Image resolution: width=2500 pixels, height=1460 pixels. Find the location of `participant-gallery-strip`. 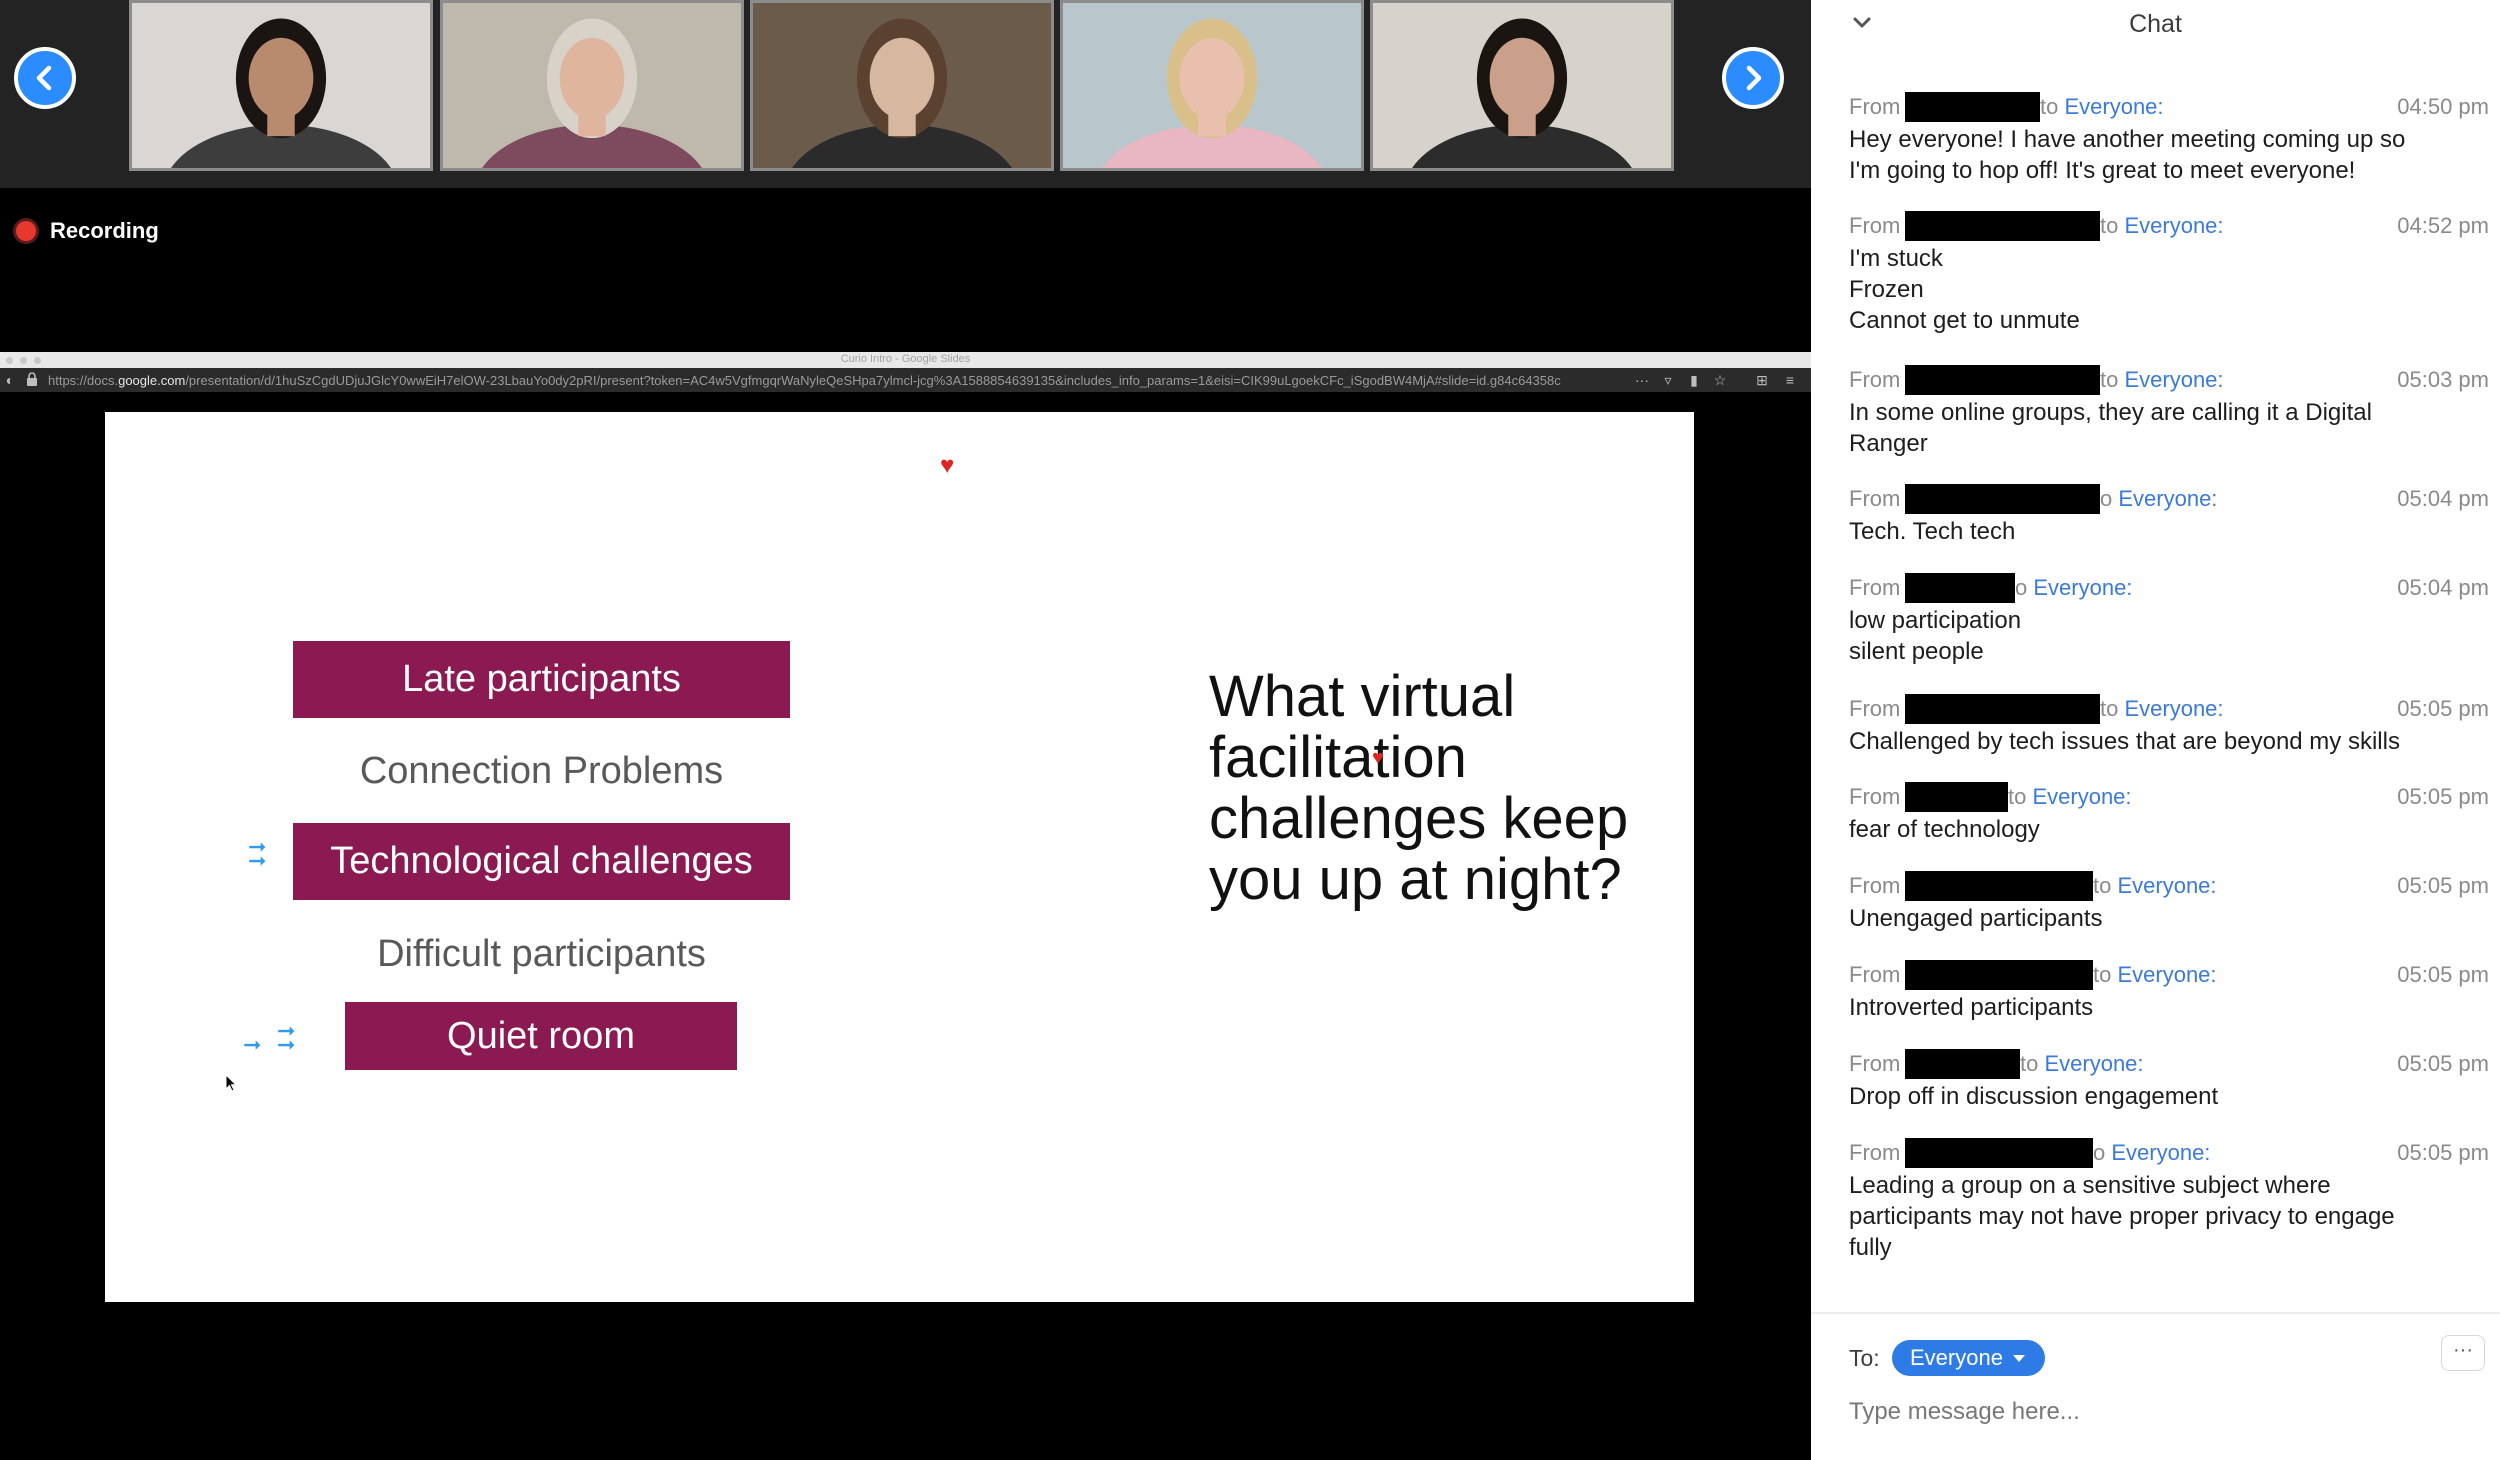

participant-gallery-strip is located at coordinates (905, 94).